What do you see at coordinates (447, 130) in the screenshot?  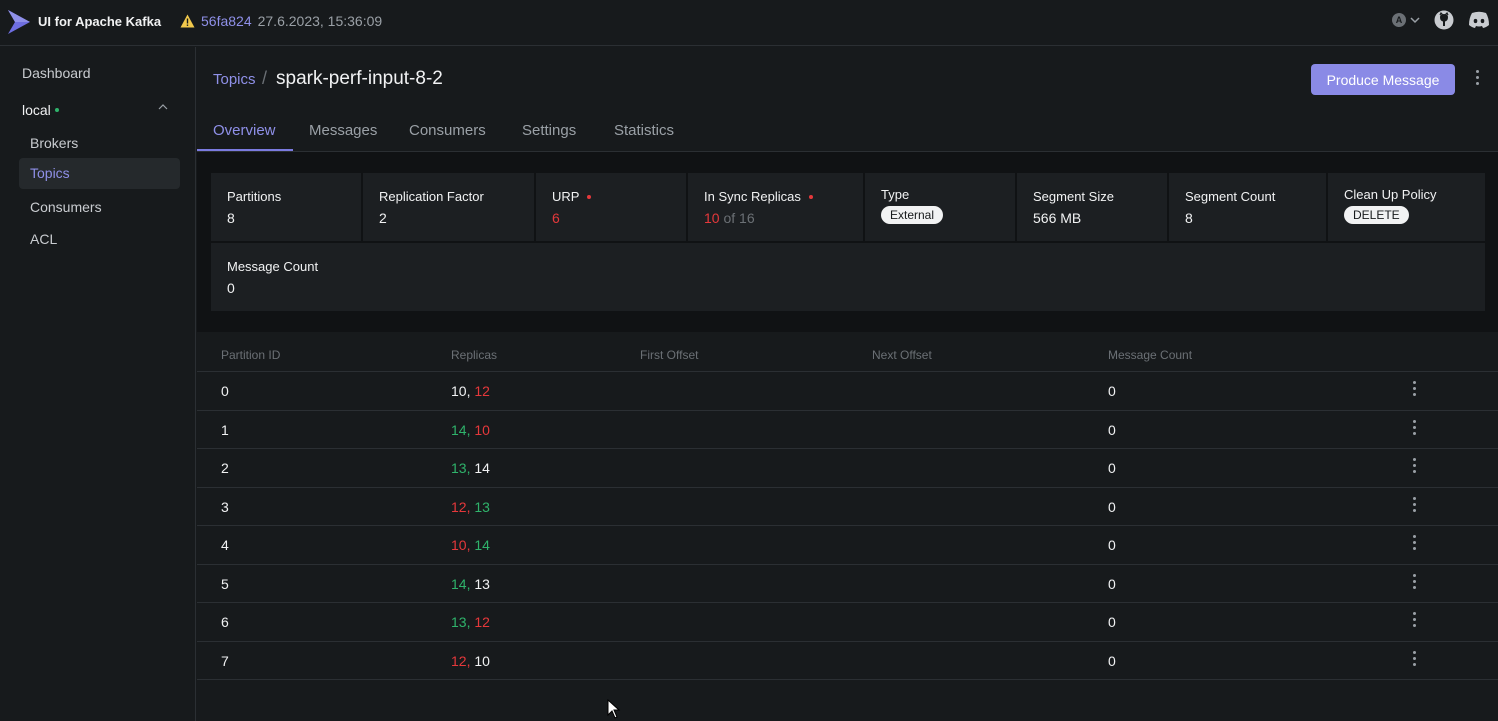 I see `tab-consumers: Consumers` at bounding box center [447, 130].